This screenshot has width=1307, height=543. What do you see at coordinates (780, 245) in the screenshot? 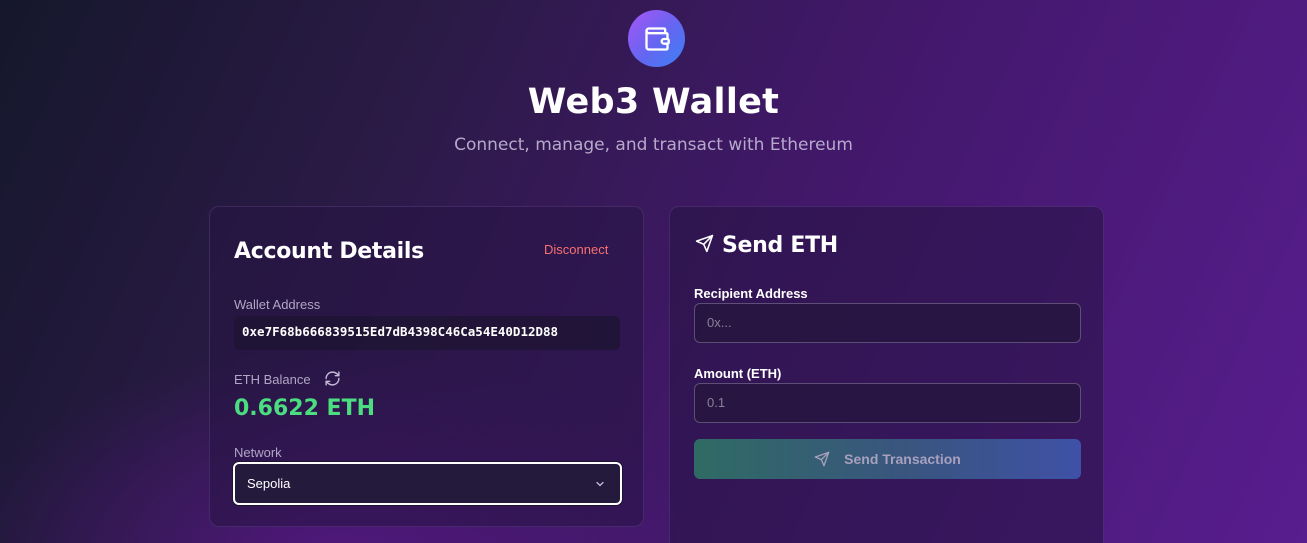
I see `send-eth-title: Send ETH` at bounding box center [780, 245].